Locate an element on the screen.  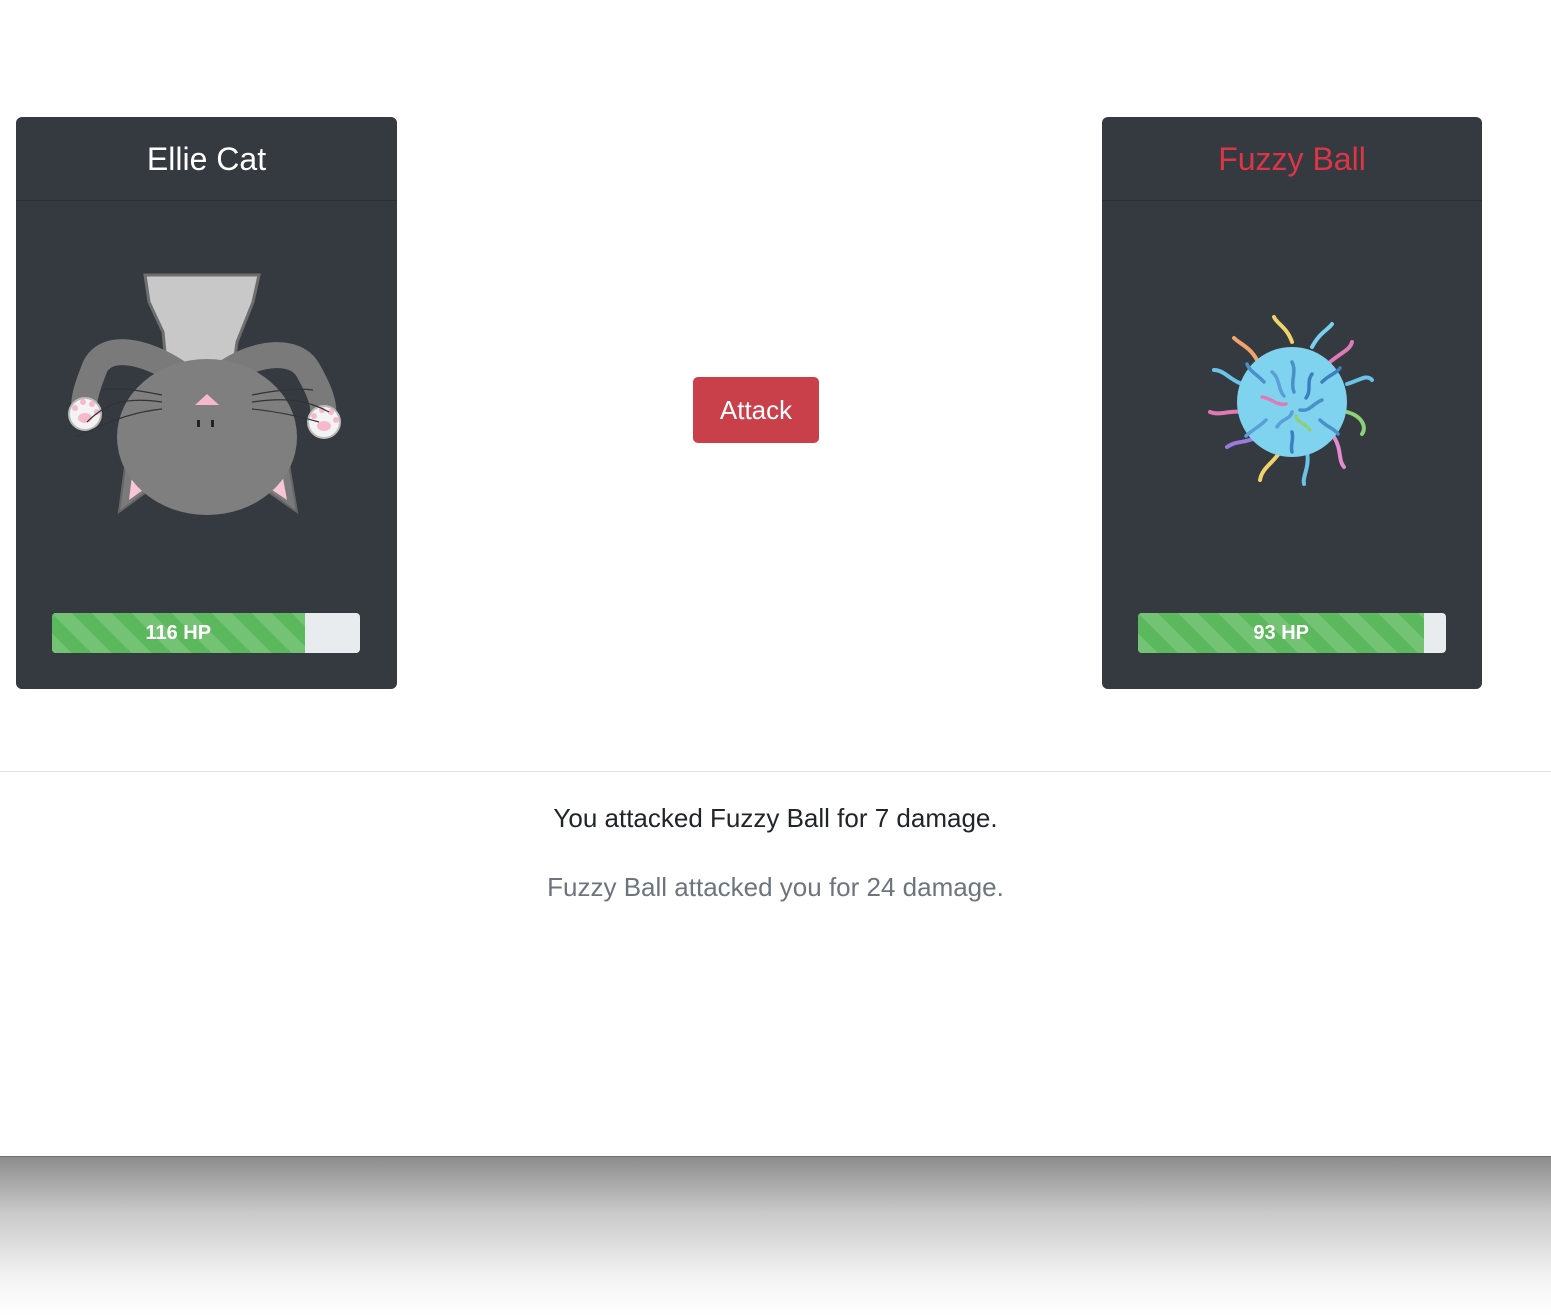
player-hp-bar: 116 HP is located at coordinates (206, 633).